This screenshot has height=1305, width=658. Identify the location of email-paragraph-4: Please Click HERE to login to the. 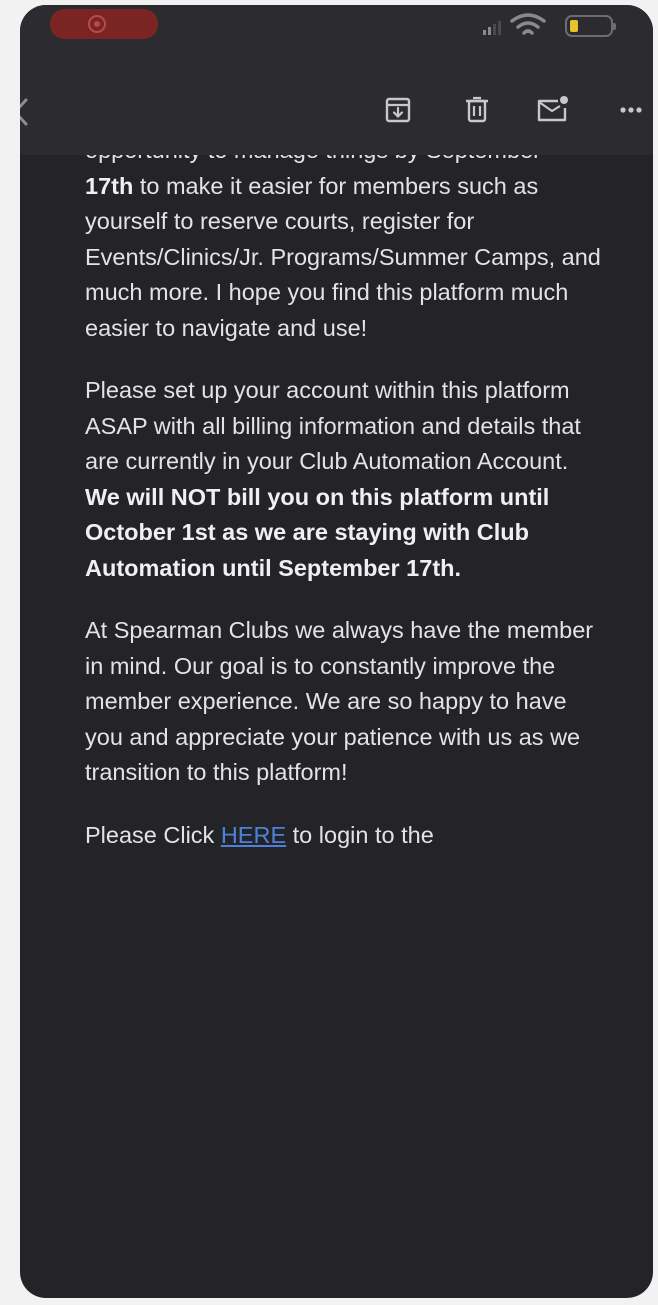
(345, 836).